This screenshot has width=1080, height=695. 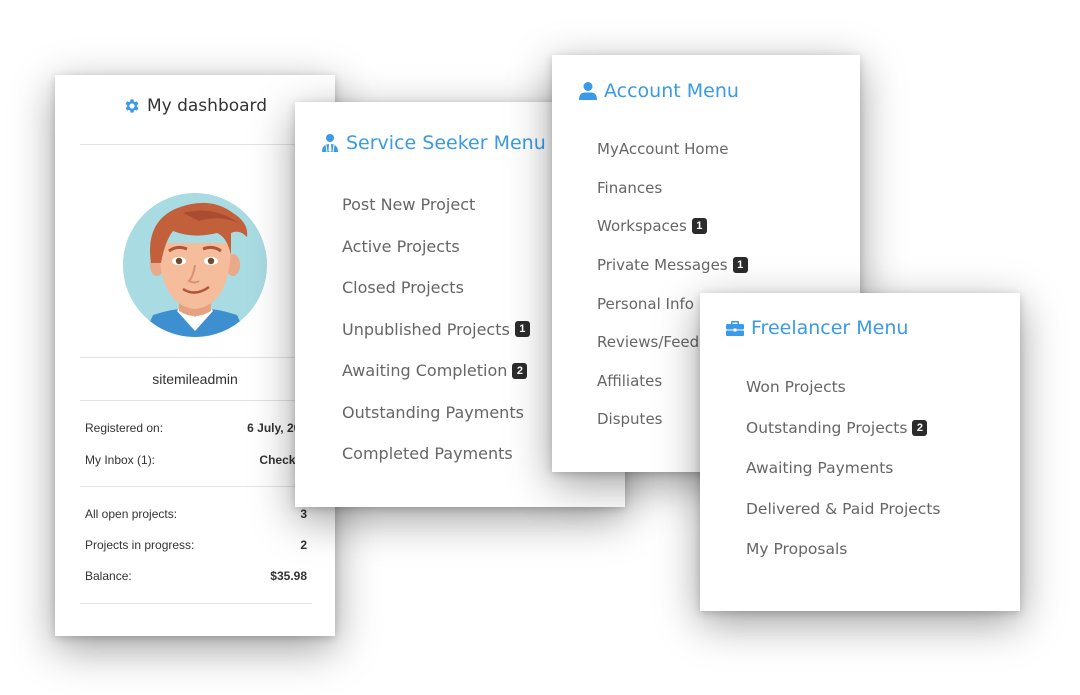 What do you see at coordinates (588, 91) in the screenshot?
I see `user-icon` at bounding box center [588, 91].